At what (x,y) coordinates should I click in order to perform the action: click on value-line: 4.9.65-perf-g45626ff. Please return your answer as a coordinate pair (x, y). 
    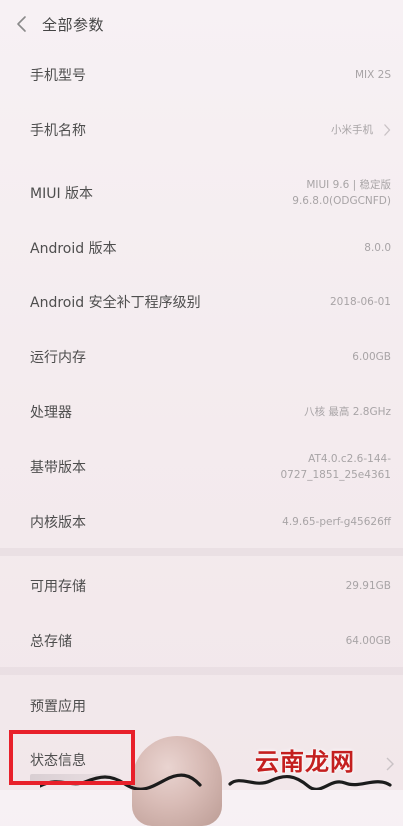
    Looking at the image, I should click on (336, 522).